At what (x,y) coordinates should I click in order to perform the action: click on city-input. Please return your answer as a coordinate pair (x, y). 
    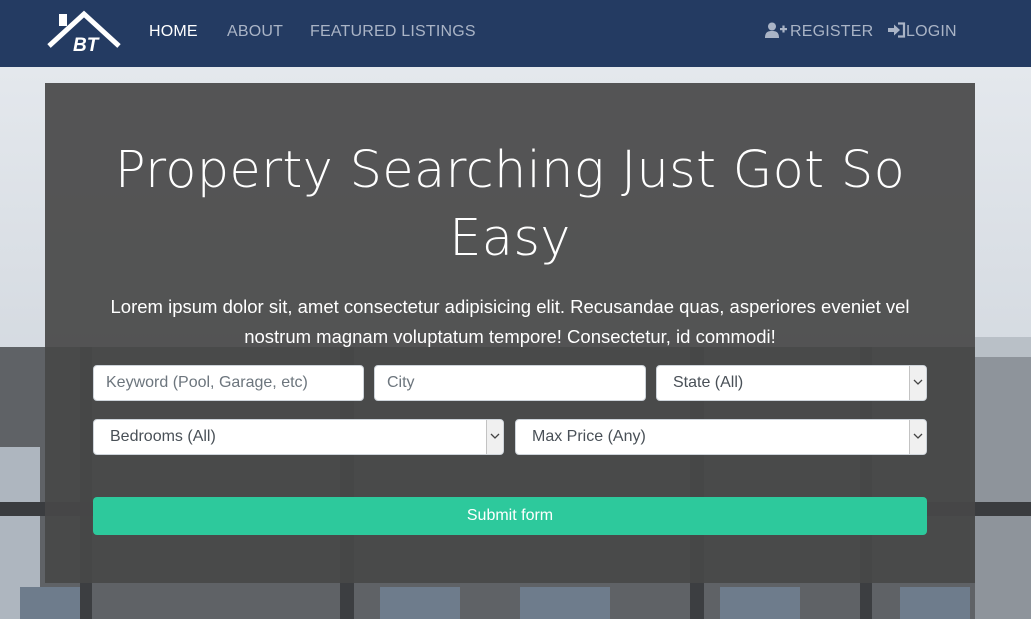
    Looking at the image, I should click on (510, 383).